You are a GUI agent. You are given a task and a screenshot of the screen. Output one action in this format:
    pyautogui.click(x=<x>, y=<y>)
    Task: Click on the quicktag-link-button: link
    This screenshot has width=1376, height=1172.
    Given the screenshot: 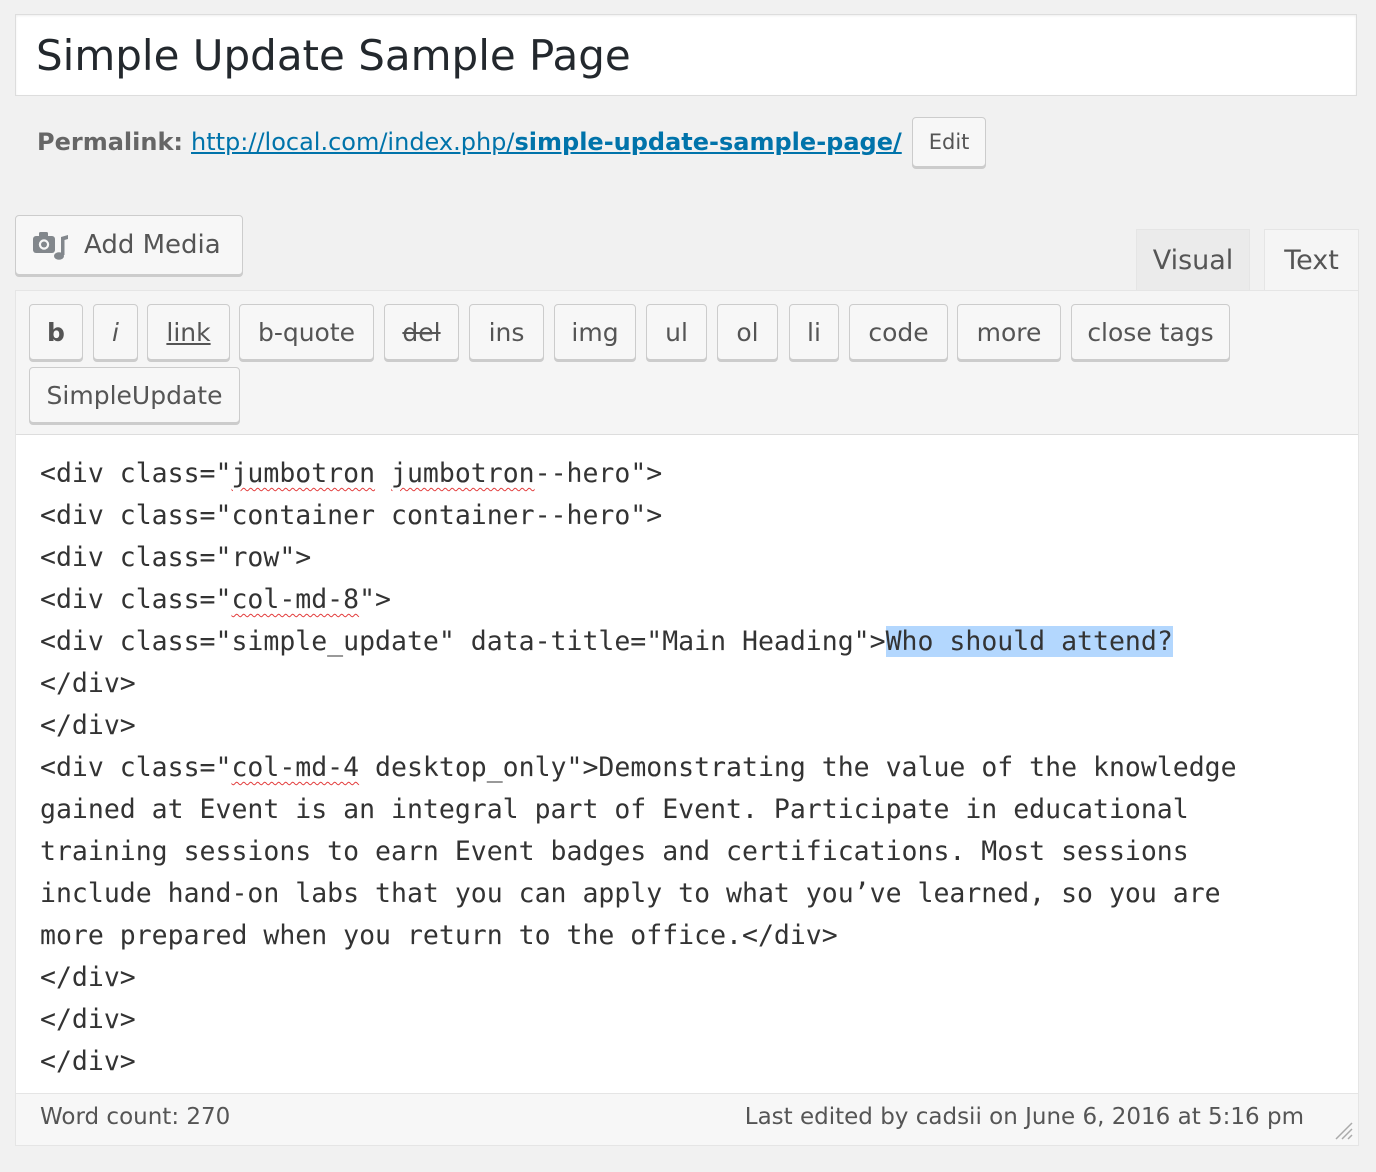 What is the action you would take?
    pyautogui.click(x=188, y=332)
    